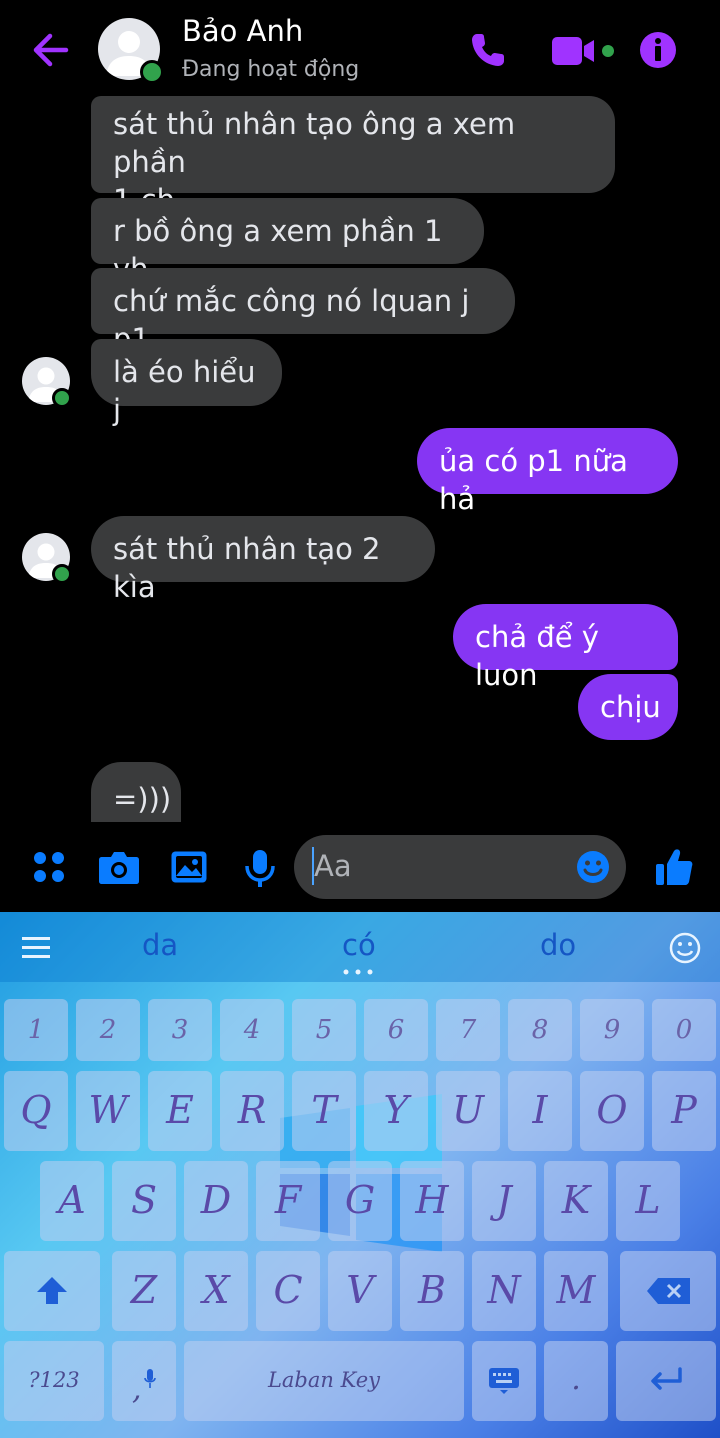  I want to click on key-o: O, so click(612, 1111).